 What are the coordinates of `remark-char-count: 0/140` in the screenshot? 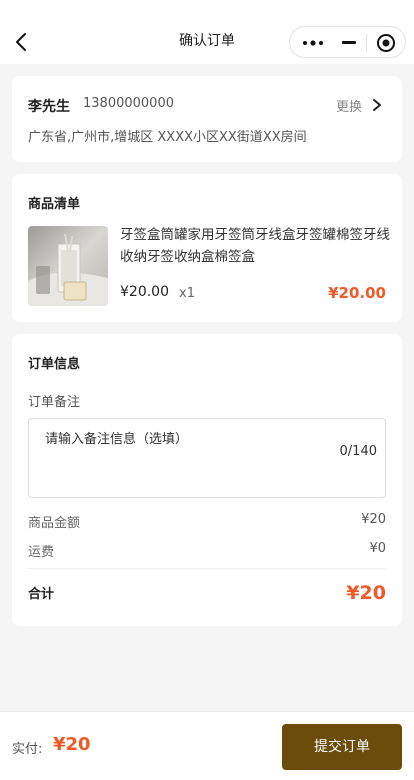 It's located at (358, 451).